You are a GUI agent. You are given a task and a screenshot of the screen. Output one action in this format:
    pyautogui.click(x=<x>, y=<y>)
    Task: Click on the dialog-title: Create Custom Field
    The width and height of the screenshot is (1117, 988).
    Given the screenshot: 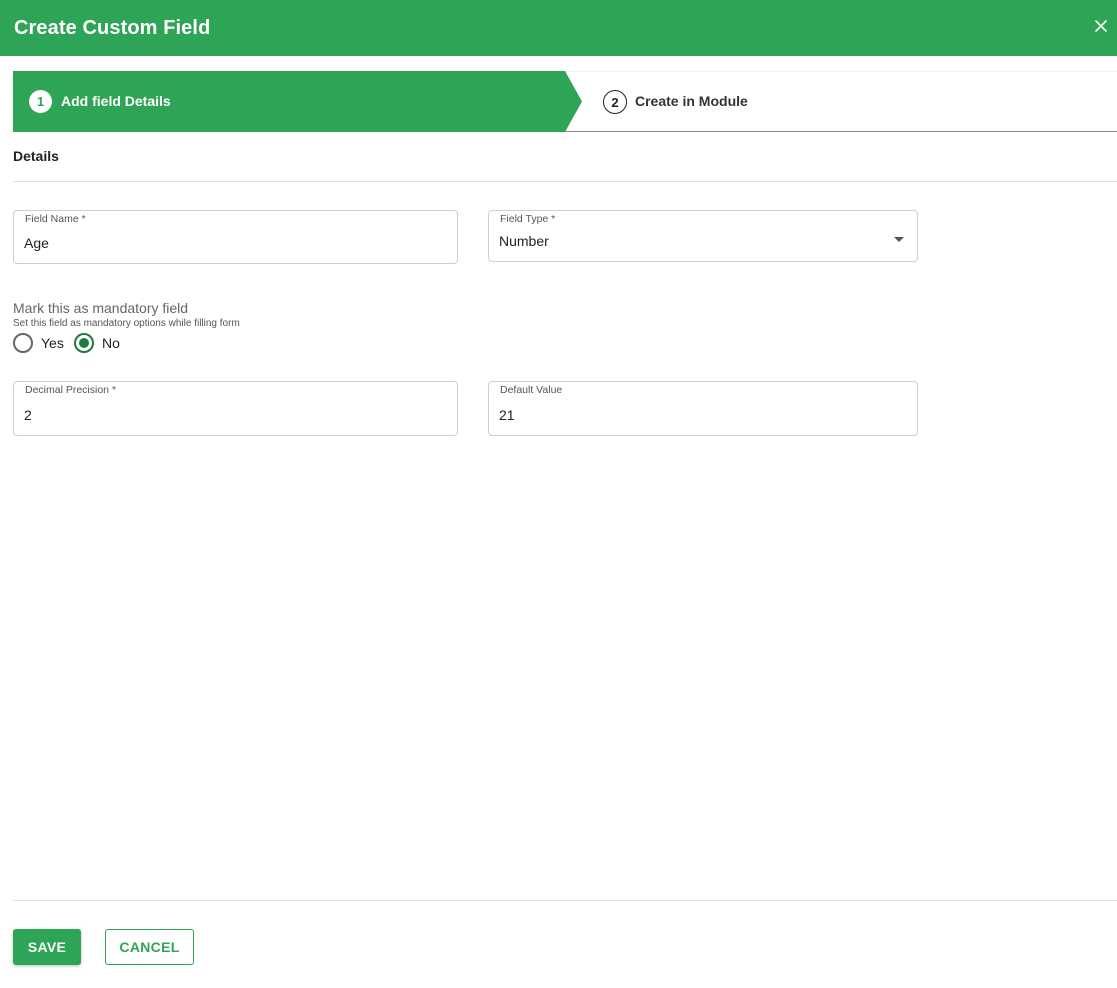 What is the action you would take?
    pyautogui.click(x=112, y=28)
    